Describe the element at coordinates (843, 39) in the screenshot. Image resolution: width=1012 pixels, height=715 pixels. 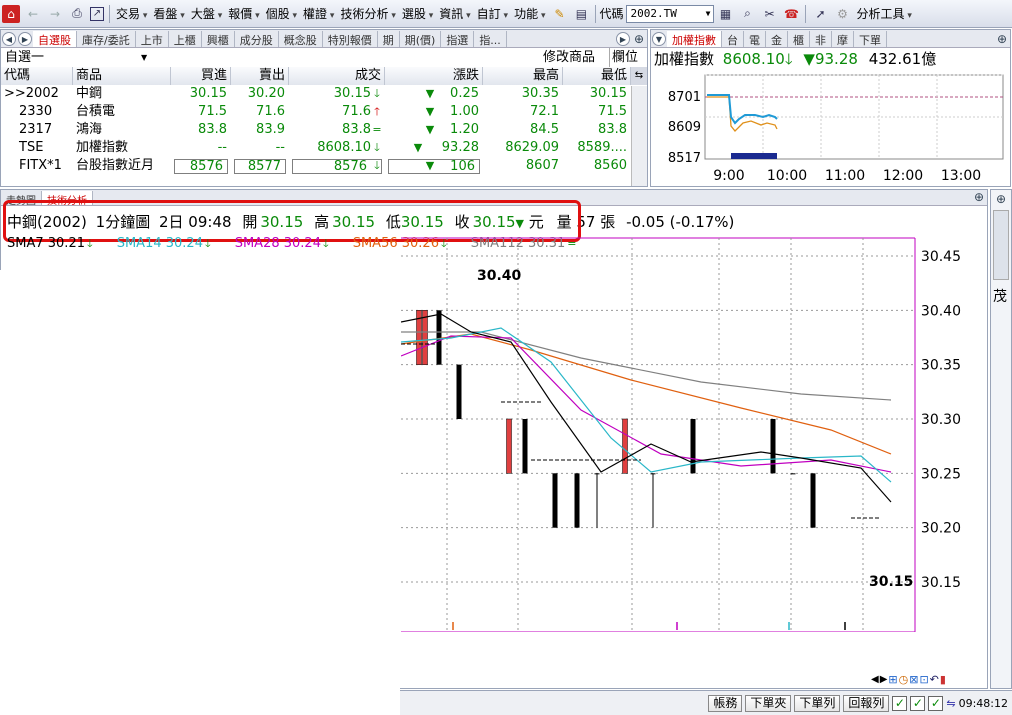
I see `tab-msci: 摩` at that location.